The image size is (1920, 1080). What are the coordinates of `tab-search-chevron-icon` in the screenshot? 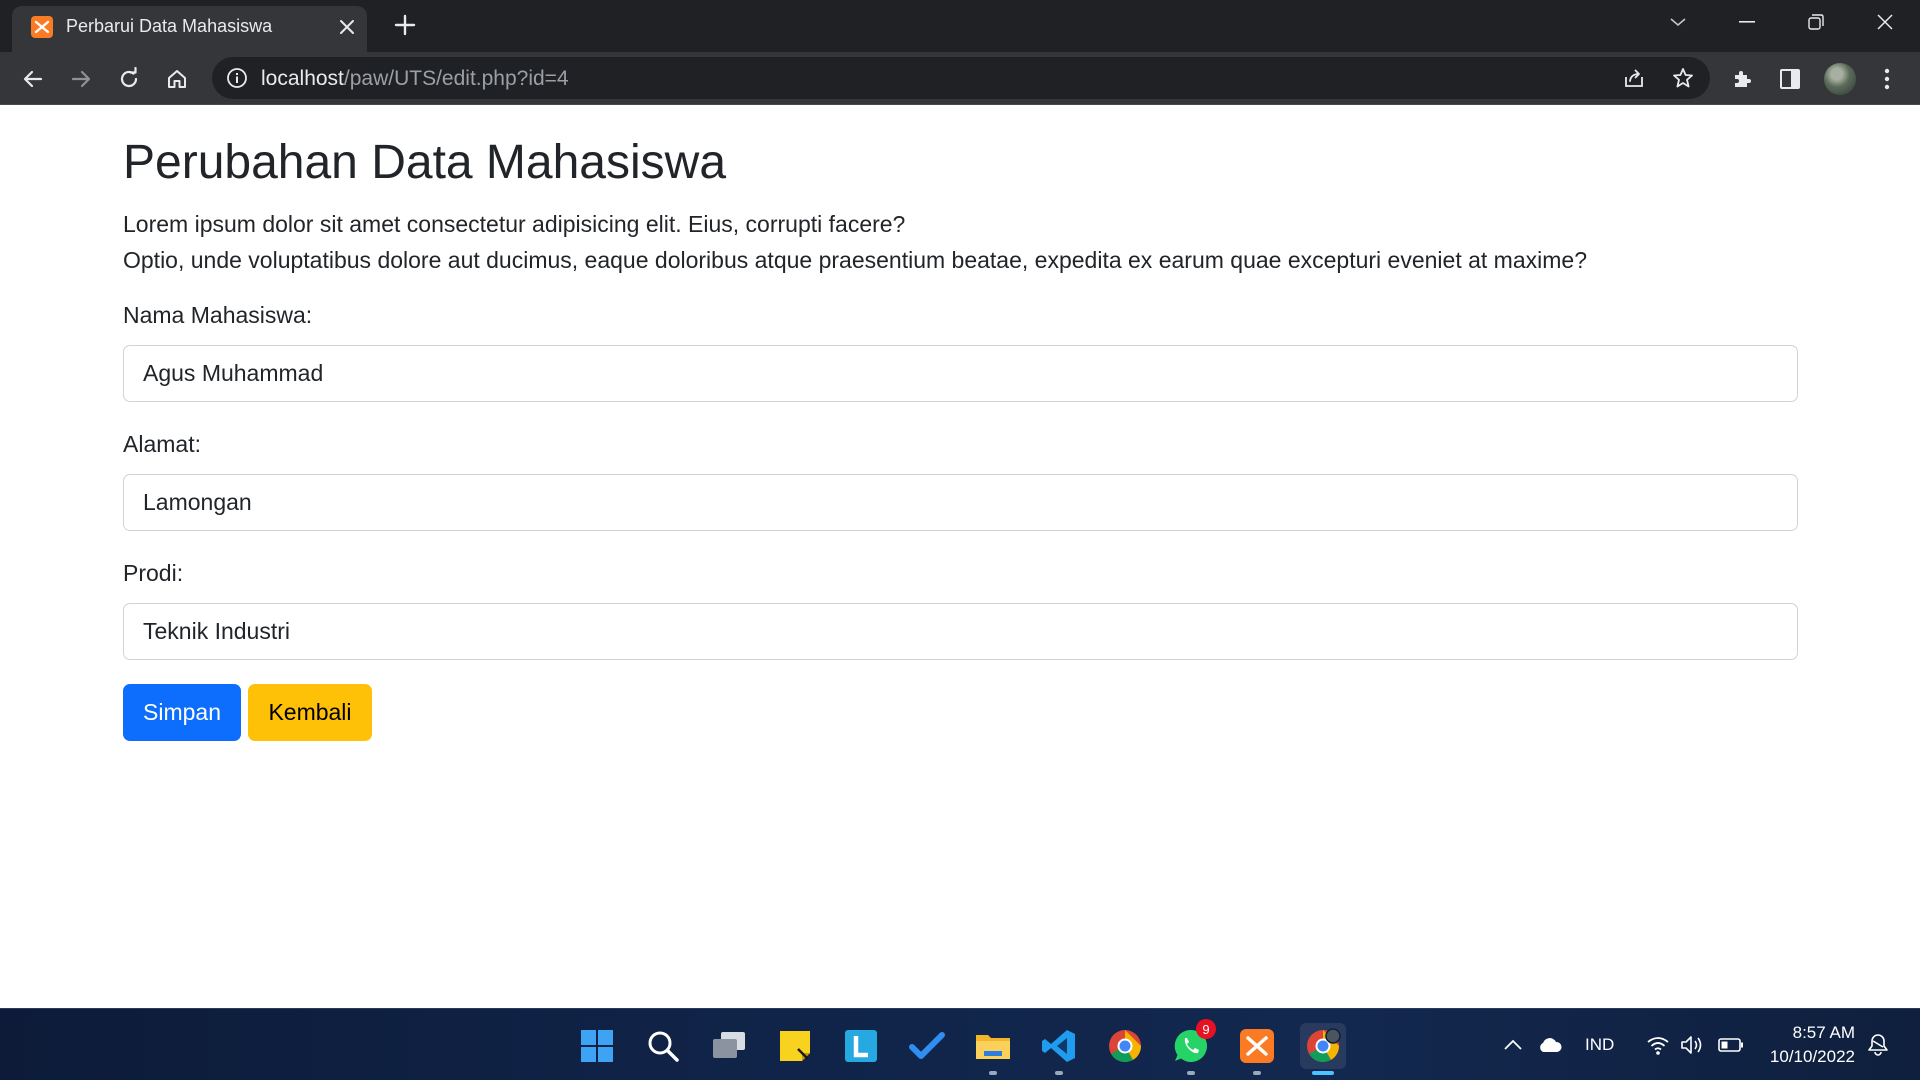 It's located at (1678, 22).